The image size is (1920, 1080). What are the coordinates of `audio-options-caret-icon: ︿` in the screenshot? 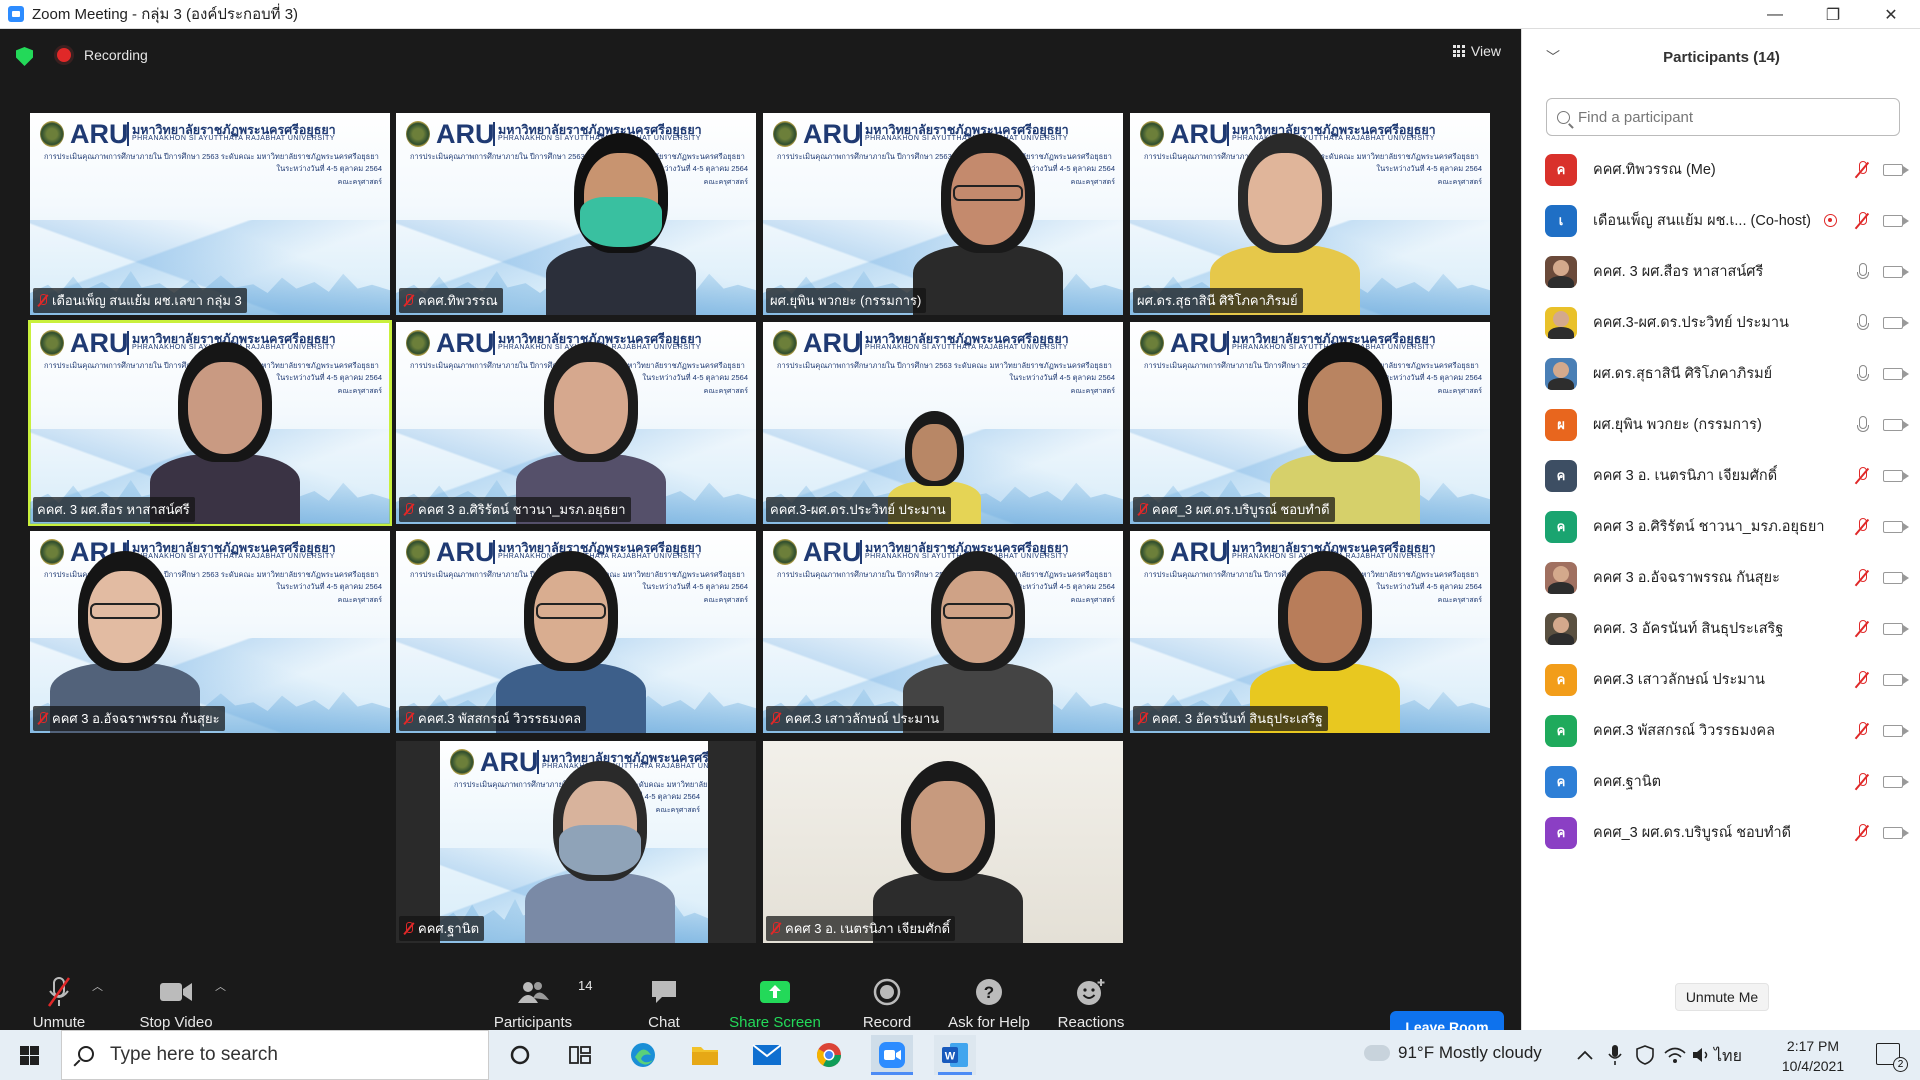 It's located at (97, 986).